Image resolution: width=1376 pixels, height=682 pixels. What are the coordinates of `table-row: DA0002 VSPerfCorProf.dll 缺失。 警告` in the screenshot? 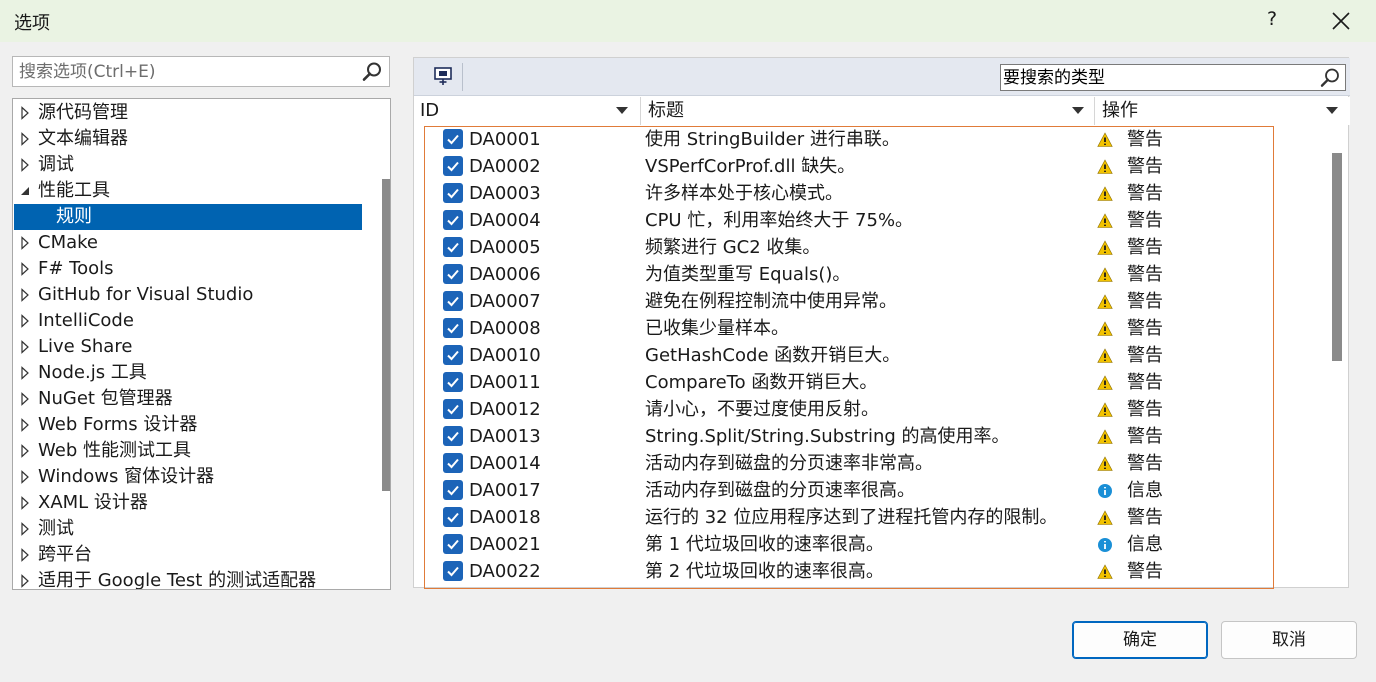 It's located at (849, 166).